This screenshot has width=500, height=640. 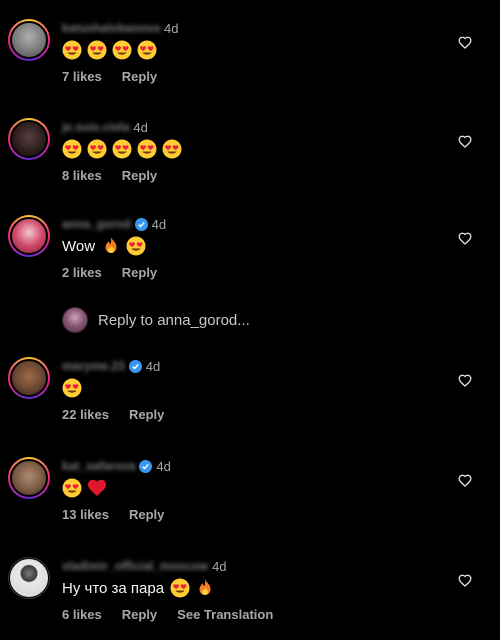 I want to click on comment-header: maryme.23 4d, so click(x=111, y=366).